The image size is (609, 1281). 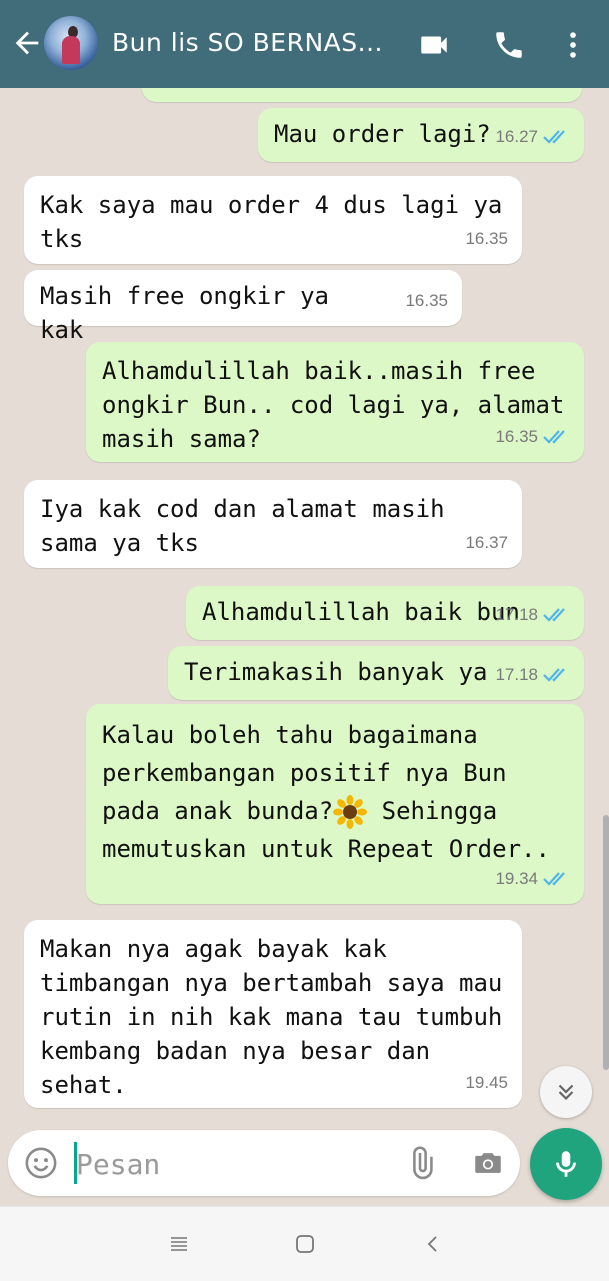 I want to click on mic-icon, so click(x=566, y=1164).